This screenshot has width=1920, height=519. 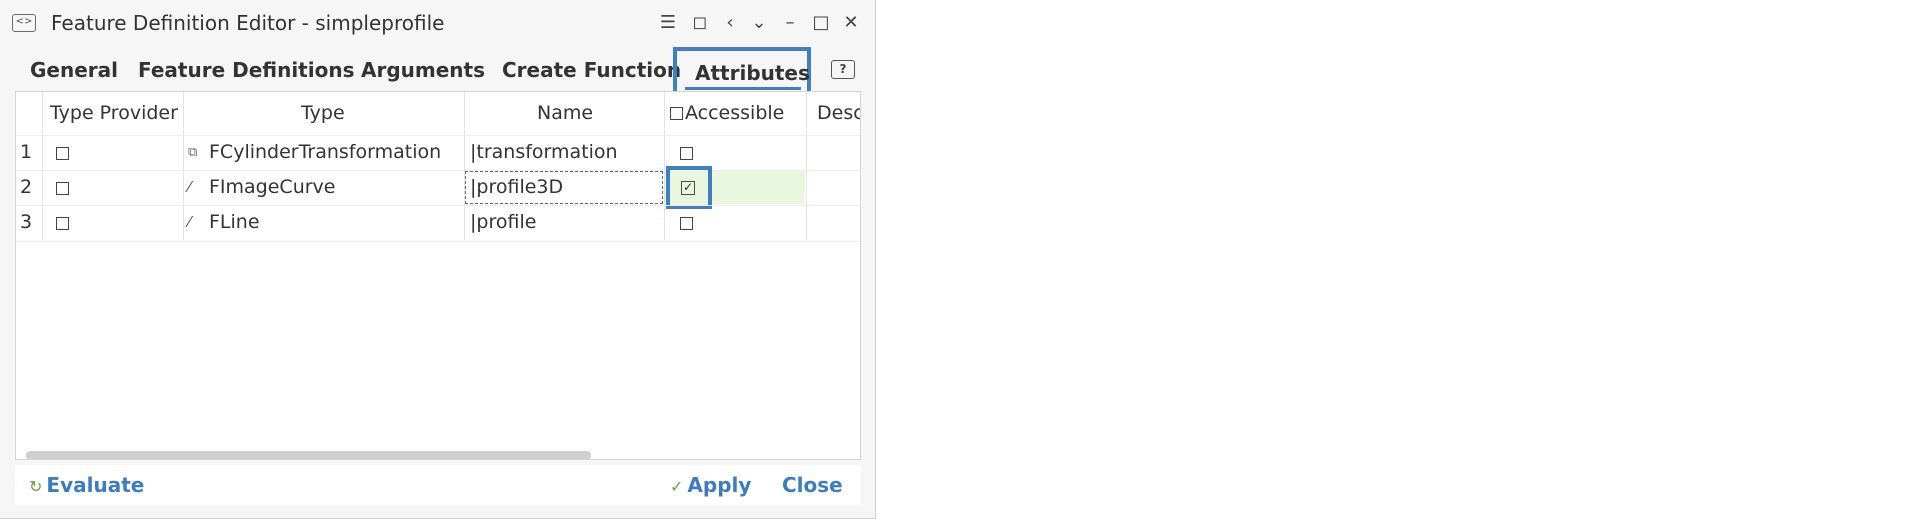 I want to click on minimize-icon: –, so click(x=790, y=23).